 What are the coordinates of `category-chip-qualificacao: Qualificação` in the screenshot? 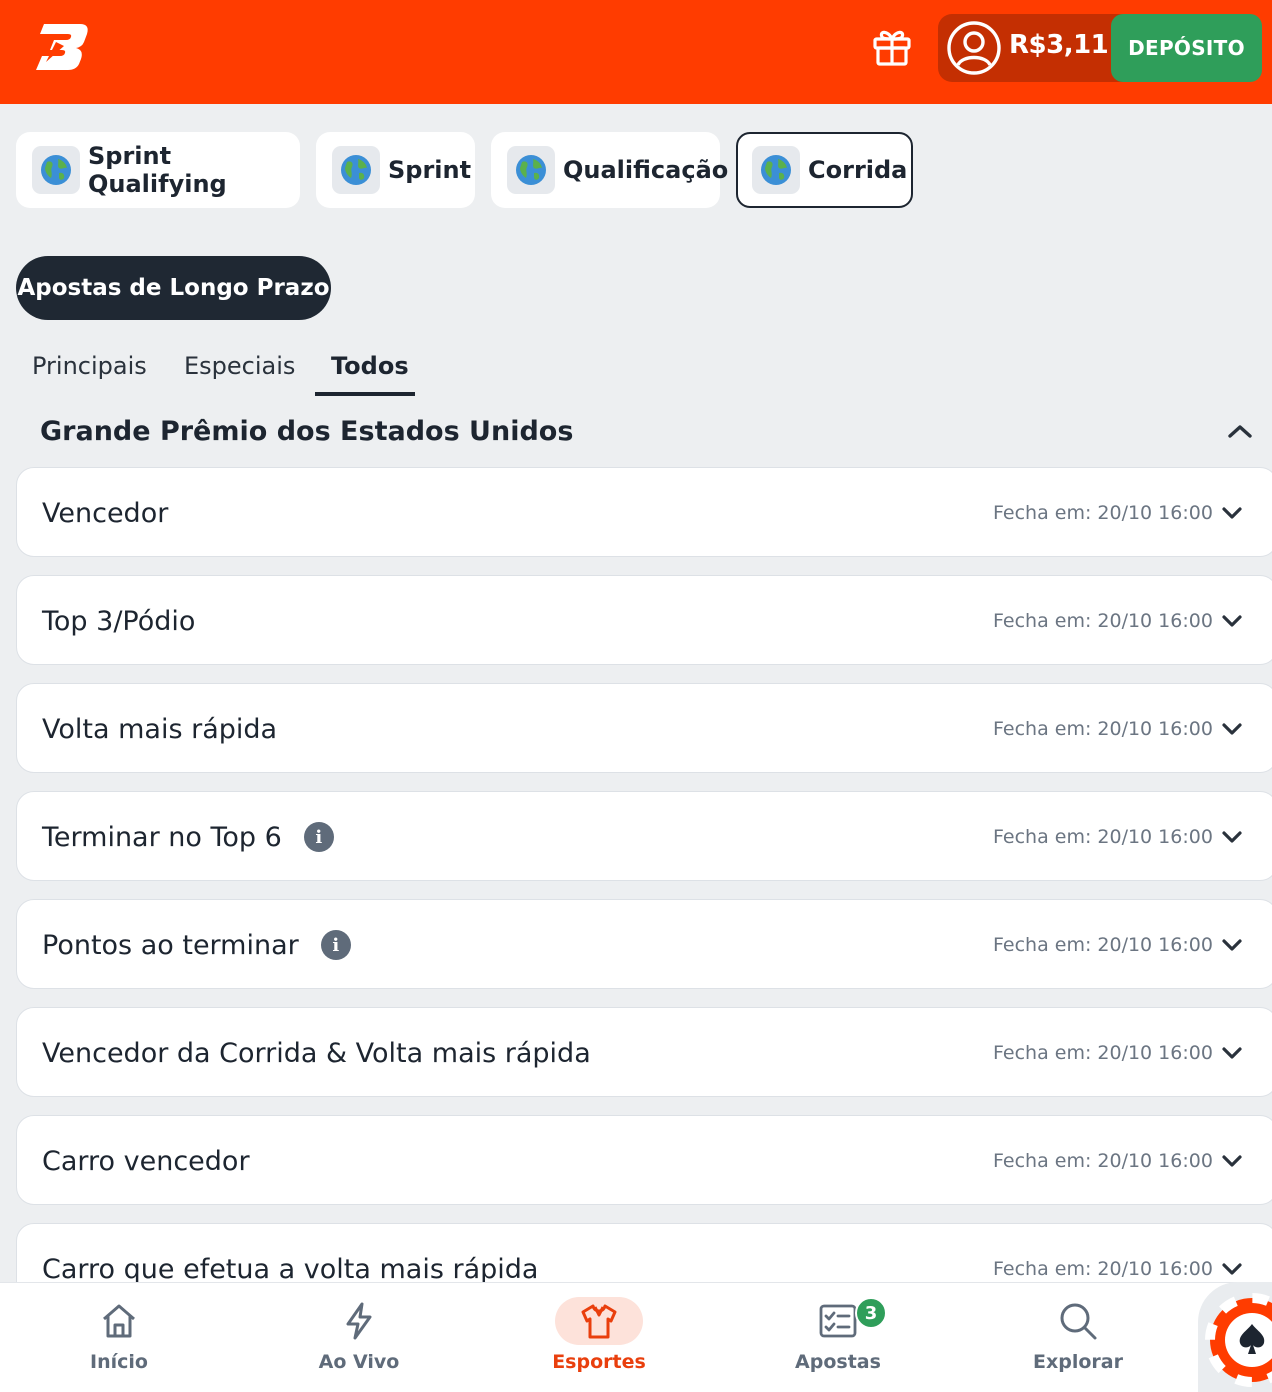 It's located at (609, 170).